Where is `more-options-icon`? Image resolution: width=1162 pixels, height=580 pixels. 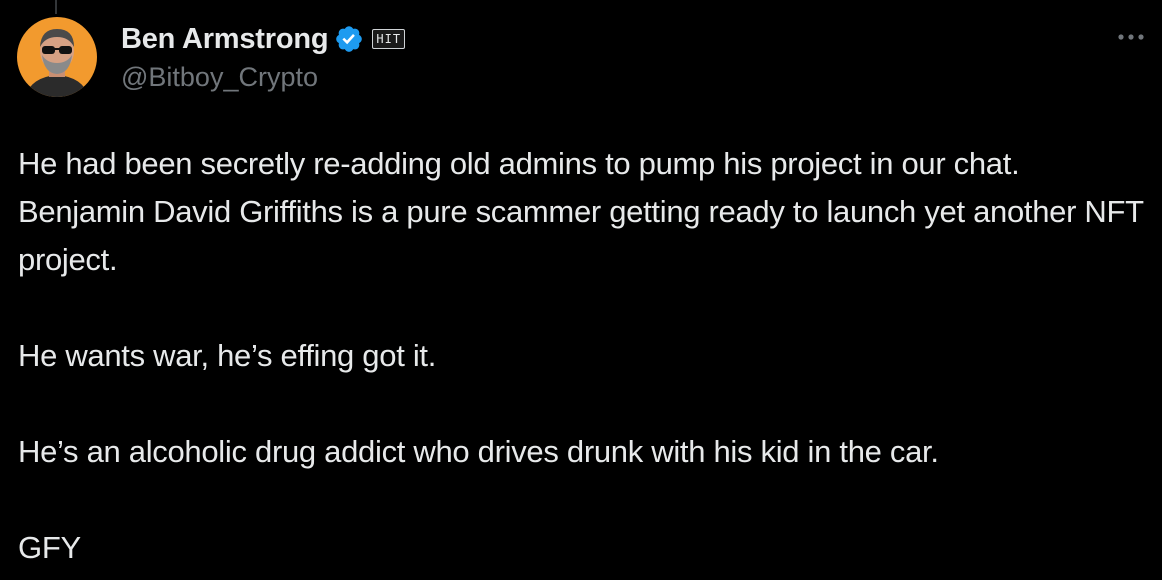
more-options-icon is located at coordinates (1131, 37).